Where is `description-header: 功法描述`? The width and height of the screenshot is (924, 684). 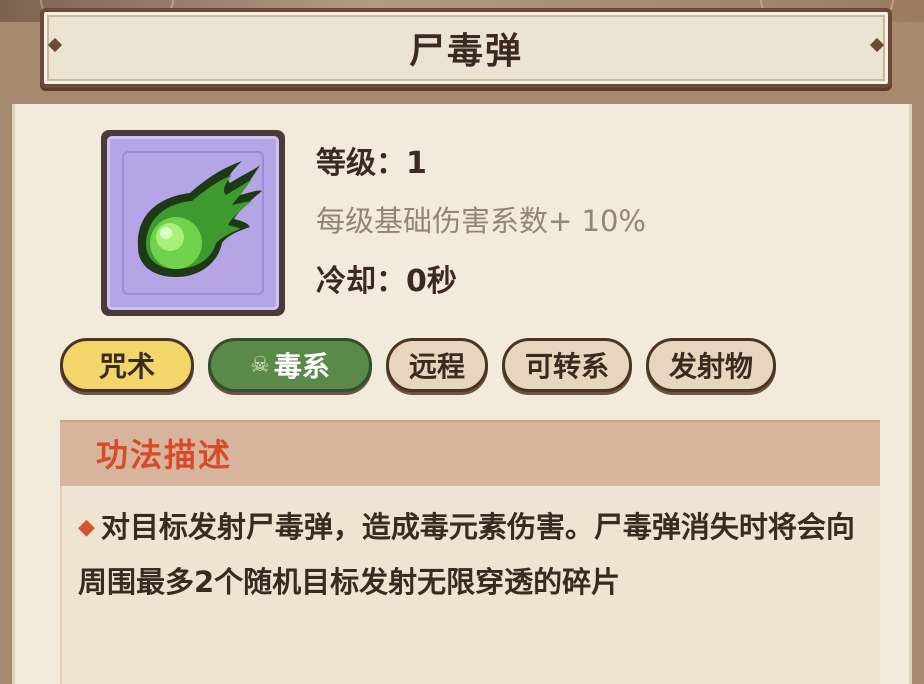
description-header: 功法描述 is located at coordinates (164, 455).